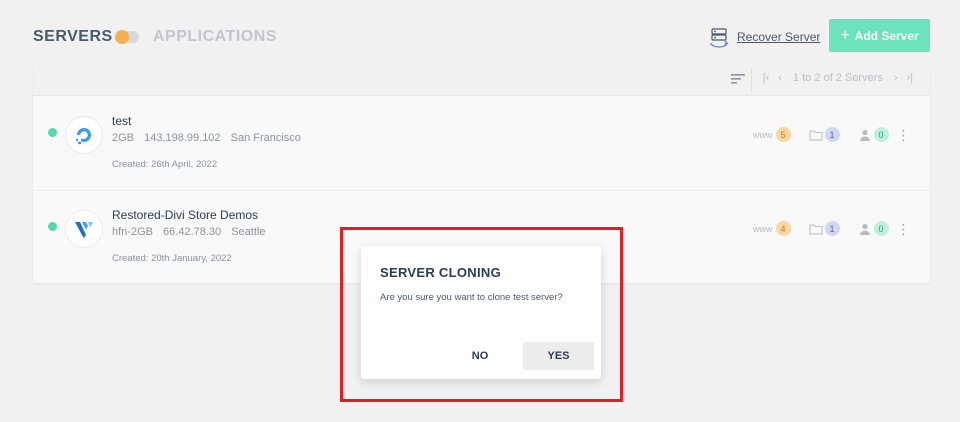 The image size is (960, 422). Describe the element at coordinates (766, 78) in the screenshot. I see `first-page-icon: |‹` at that location.